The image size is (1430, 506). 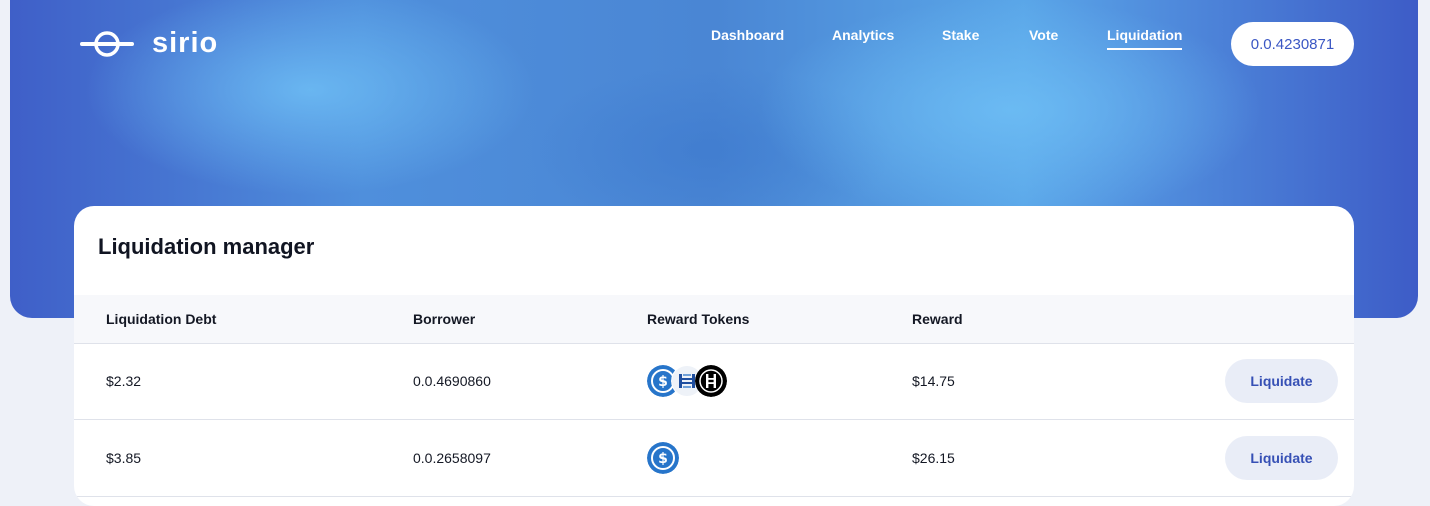 I want to click on column-header-borrower: Borrower, so click(x=444, y=319).